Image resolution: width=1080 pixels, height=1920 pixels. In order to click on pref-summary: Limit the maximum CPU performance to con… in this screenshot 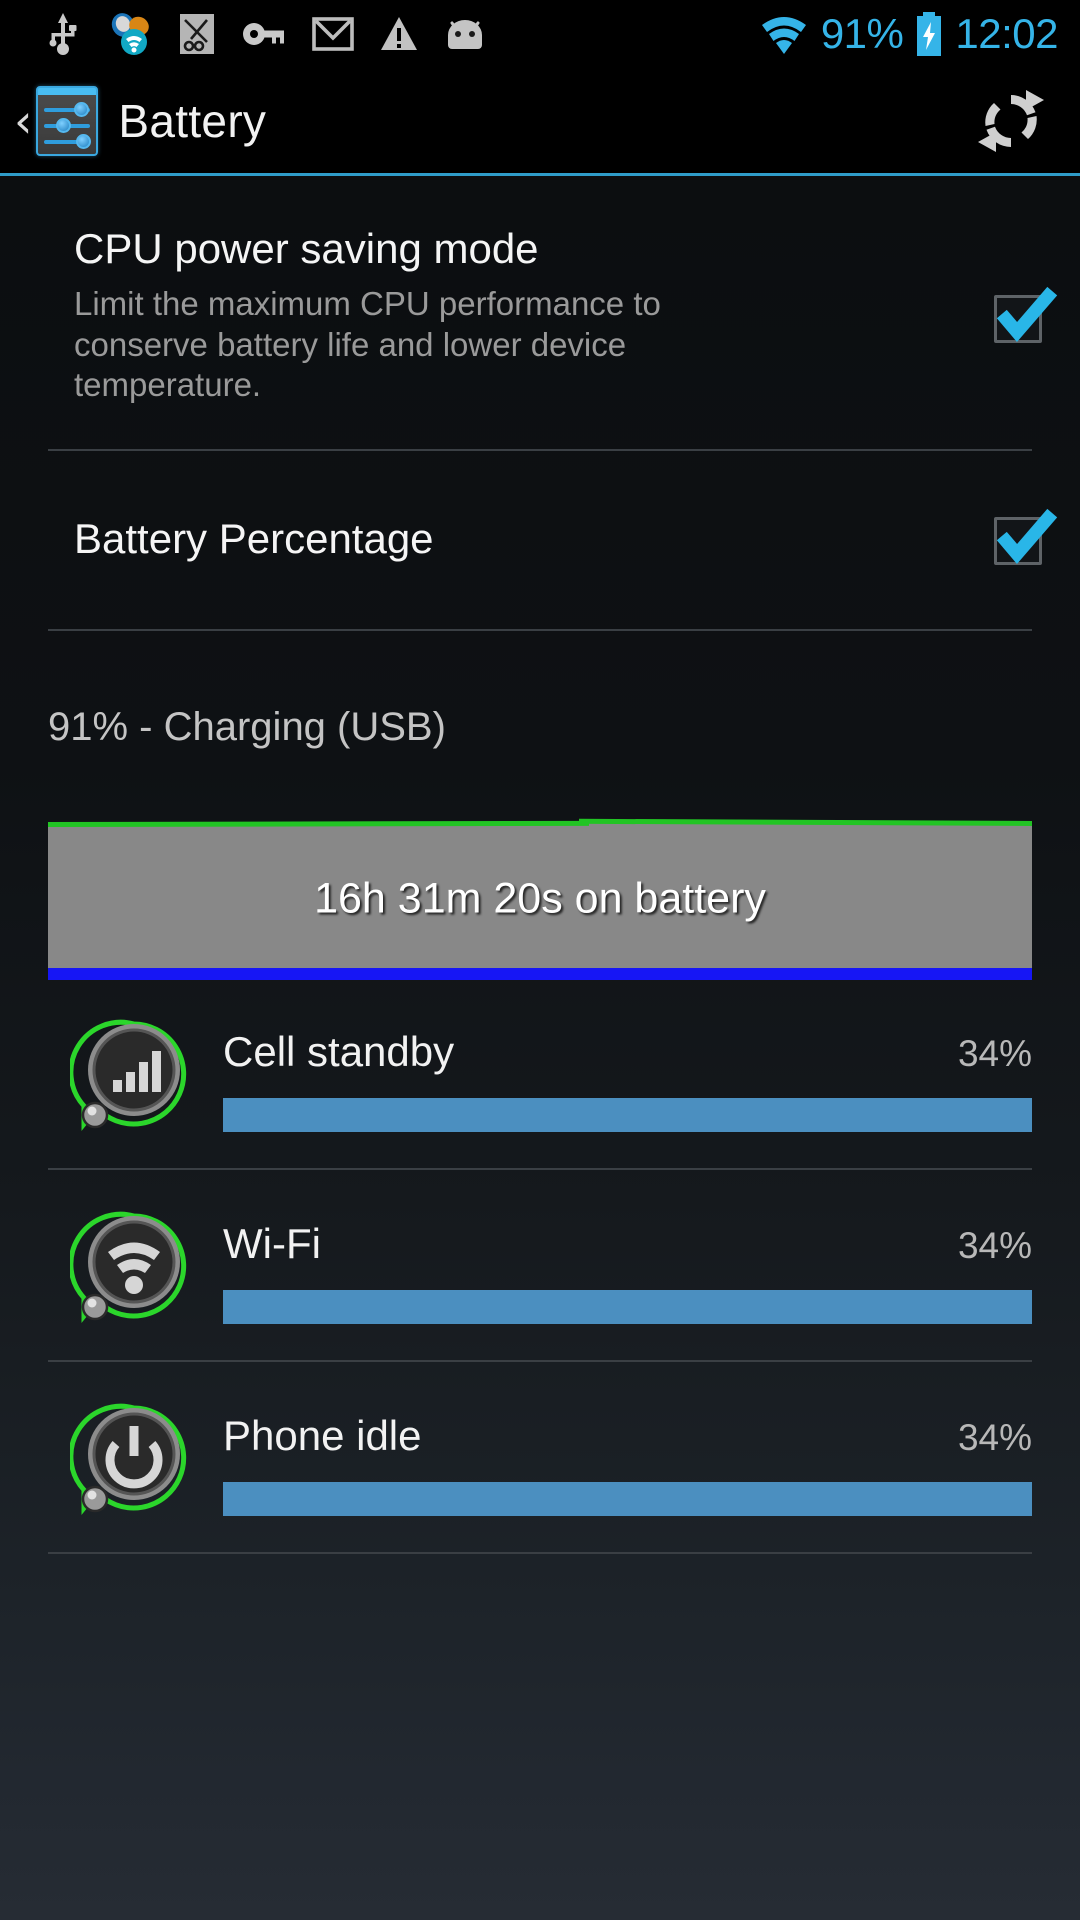, I will do `click(367, 344)`.